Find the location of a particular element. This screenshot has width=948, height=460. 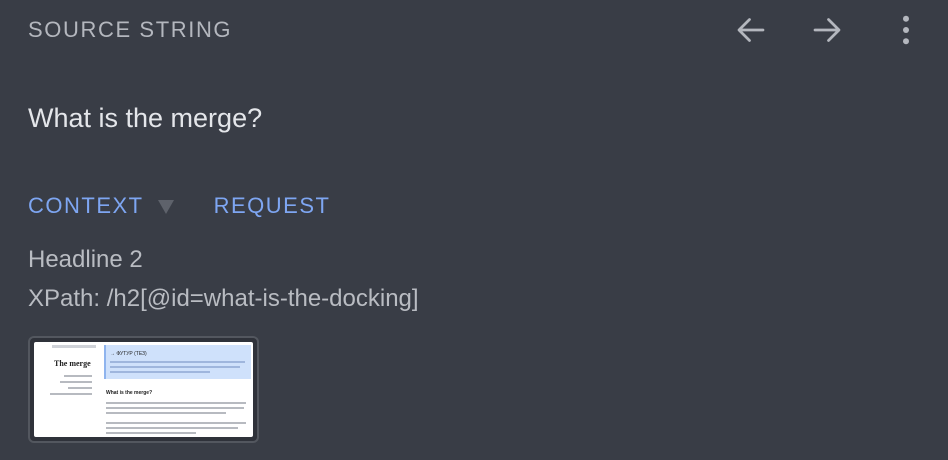

context-tabs: CONTEXT REQUEST is located at coordinates (179, 206).